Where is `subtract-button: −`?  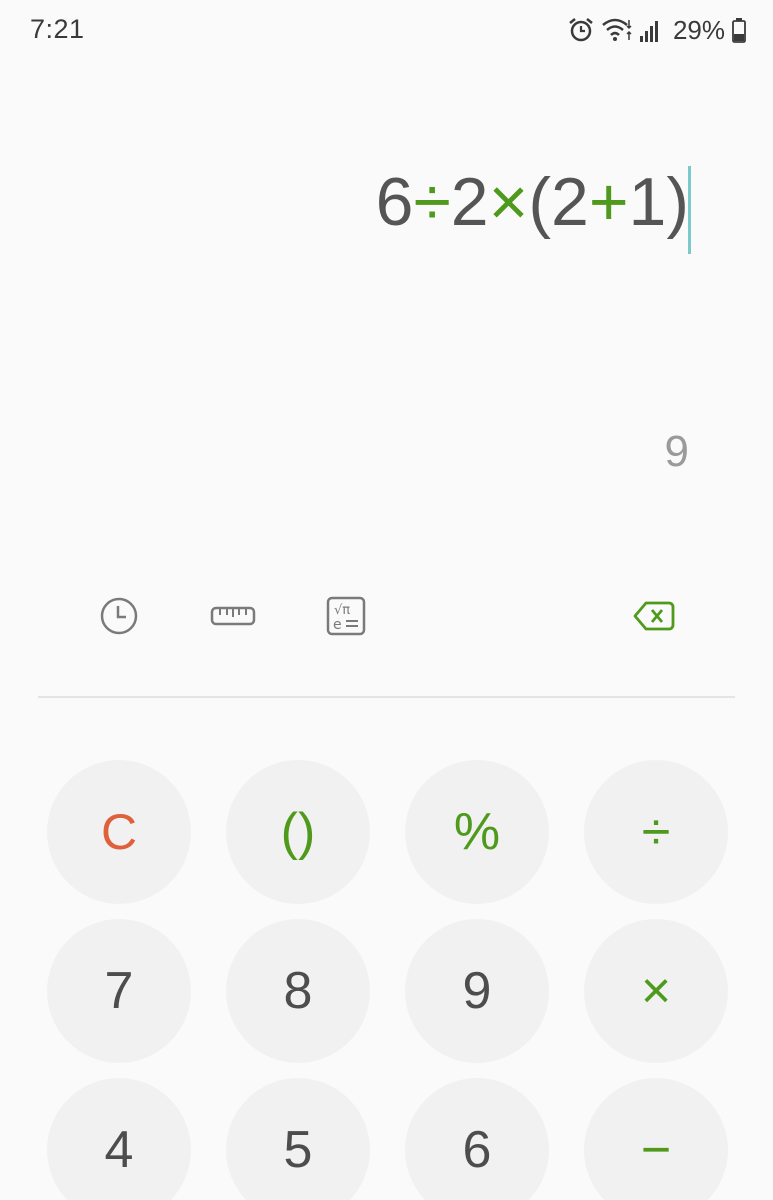 subtract-button: − is located at coordinates (656, 1139).